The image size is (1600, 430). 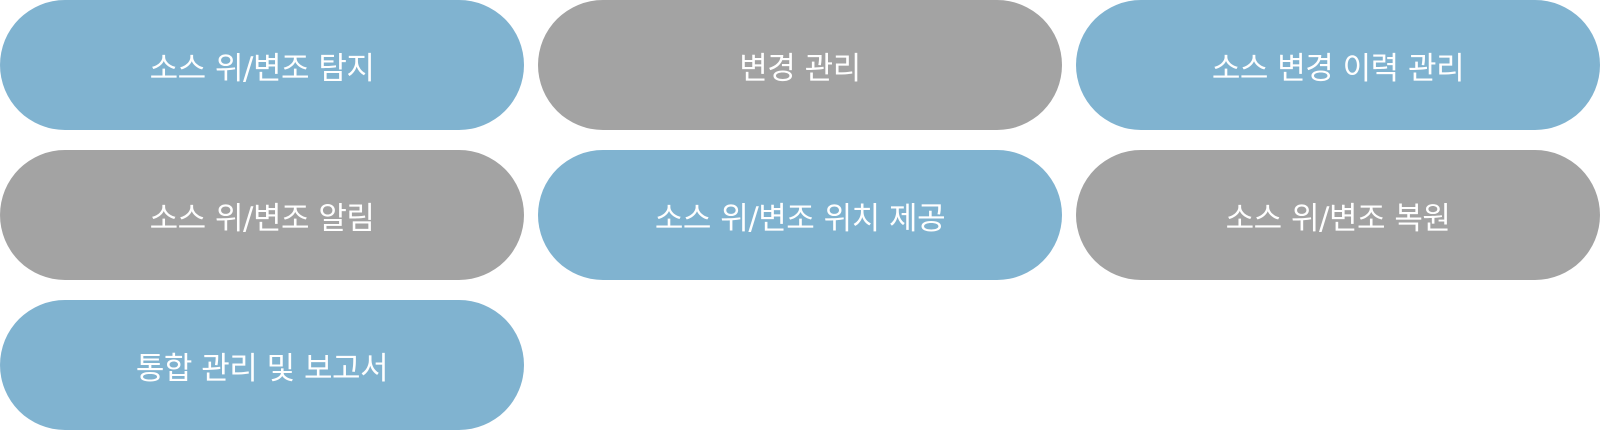 I want to click on feature-label: 소스 위/변조 알림, so click(x=262, y=218).